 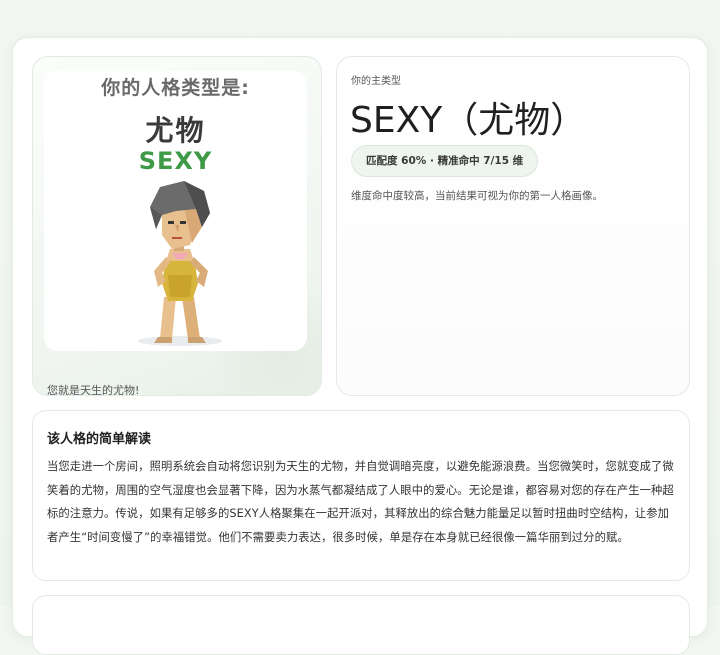 I want to click on main-type-kicker: 你的主类型, so click(x=376, y=81).